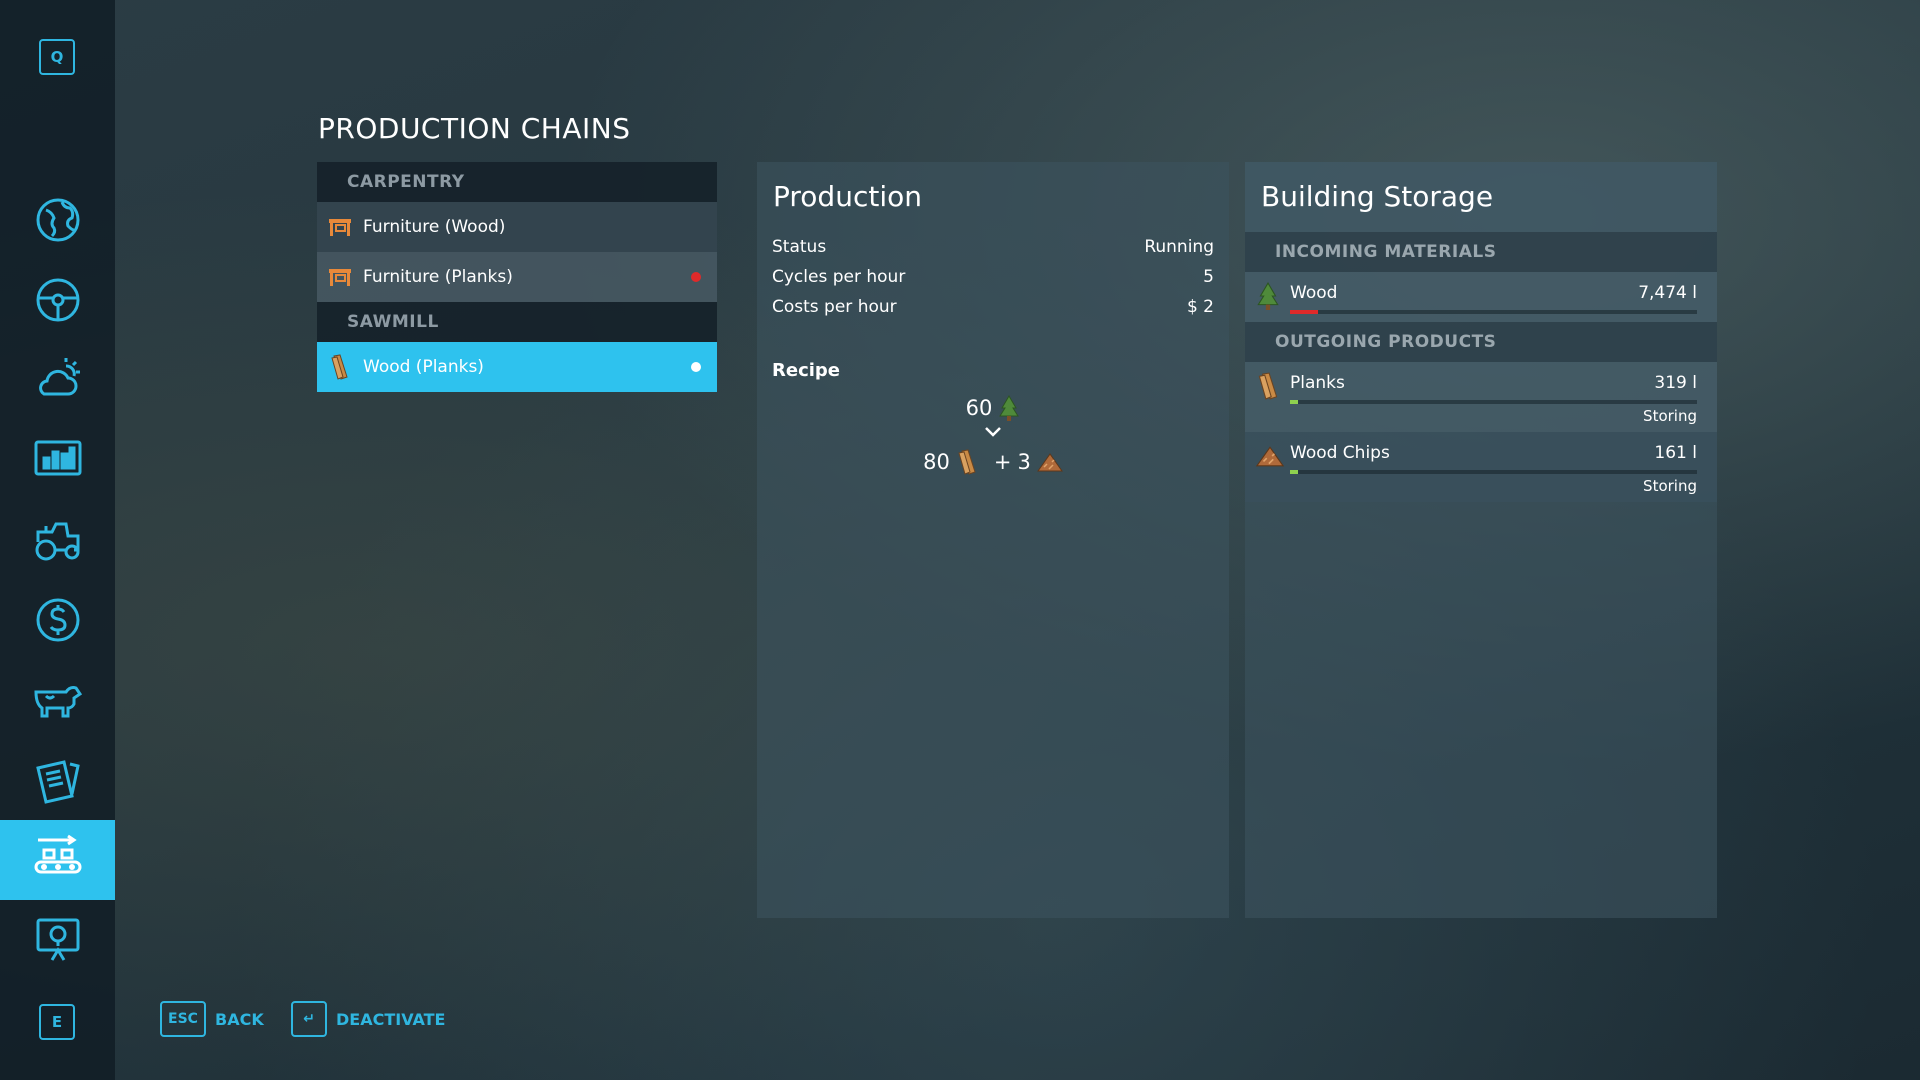 The width and height of the screenshot is (1920, 1080). Describe the element at coordinates (1314, 293) in the screenshot. I see `storage-item-name: Wood` at that location.